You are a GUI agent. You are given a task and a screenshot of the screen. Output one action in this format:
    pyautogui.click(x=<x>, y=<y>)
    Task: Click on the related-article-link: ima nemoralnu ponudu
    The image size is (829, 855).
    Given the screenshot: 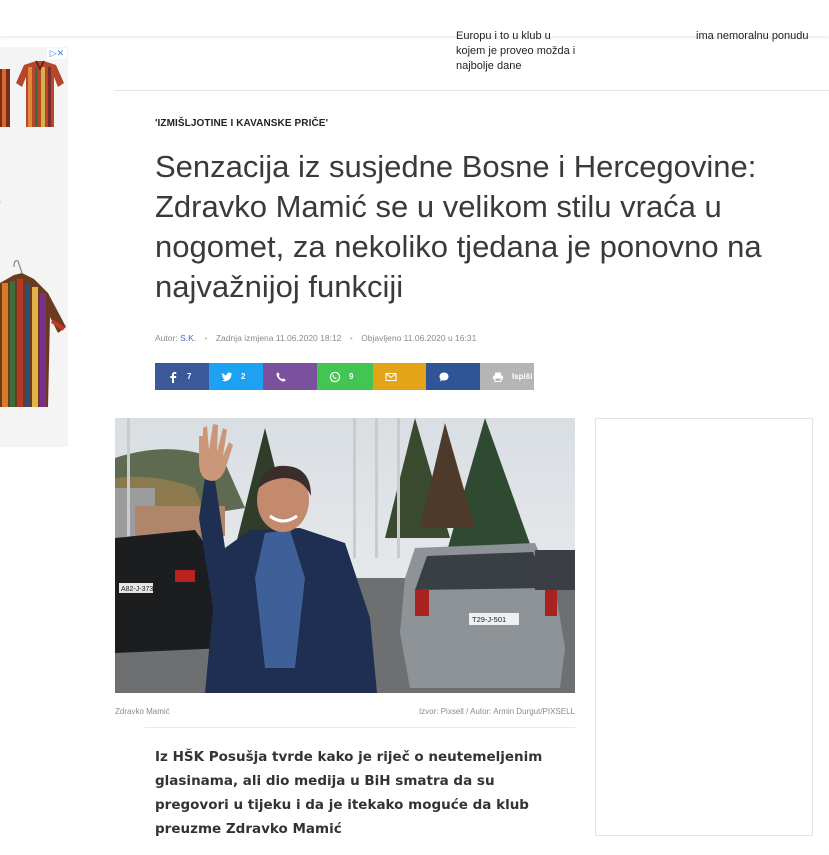 What is the action you would take?
    pyautogui.click(x=756, y=36)
    